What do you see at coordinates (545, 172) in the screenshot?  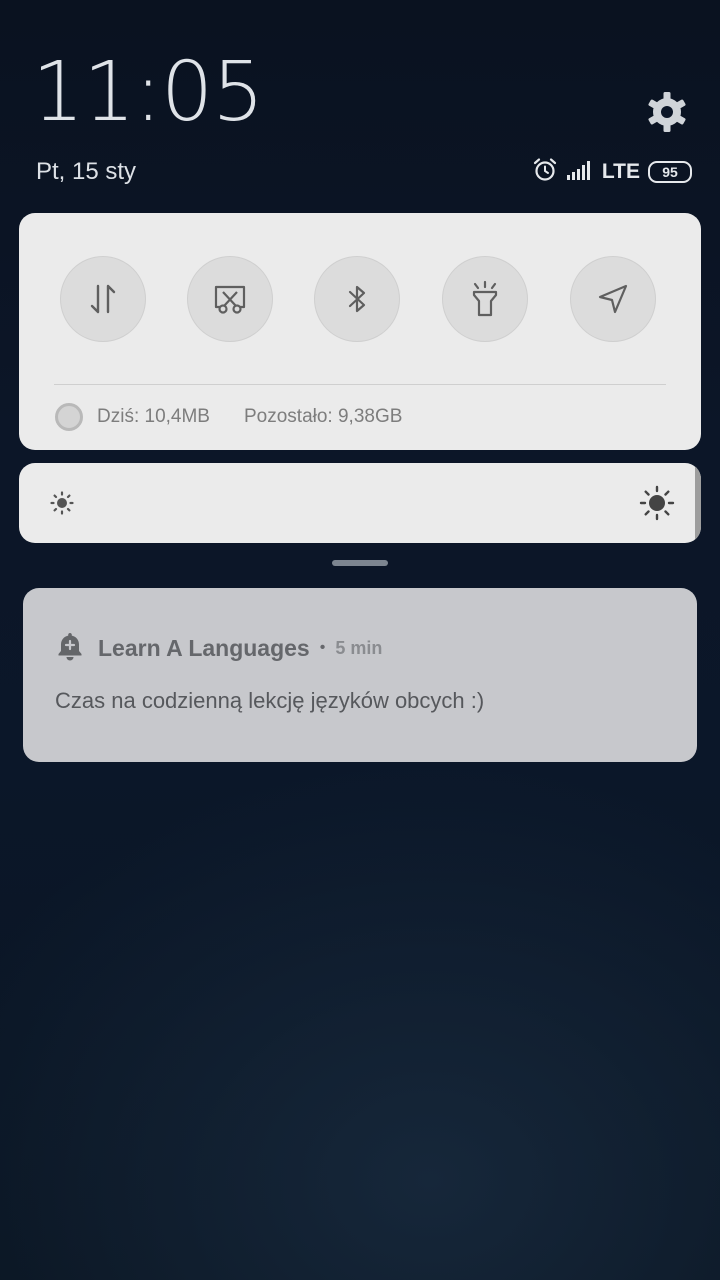 I see `alarm-clock-icon` at bounding box center [545, 172].